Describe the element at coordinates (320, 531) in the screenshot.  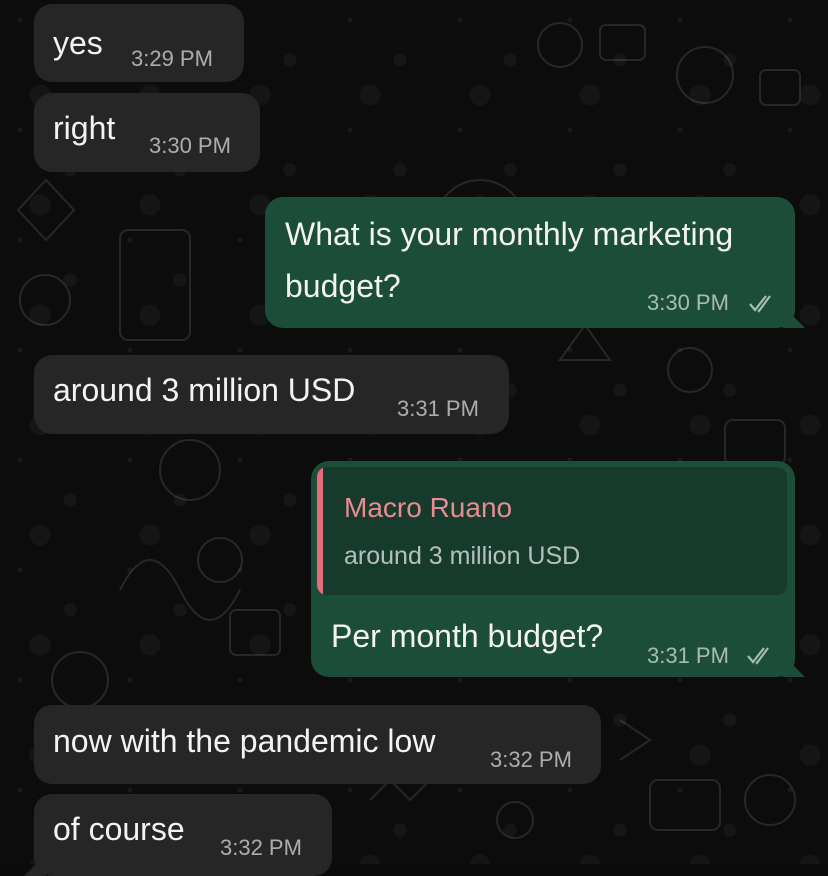
I see `quote-accent-bar` at that location.